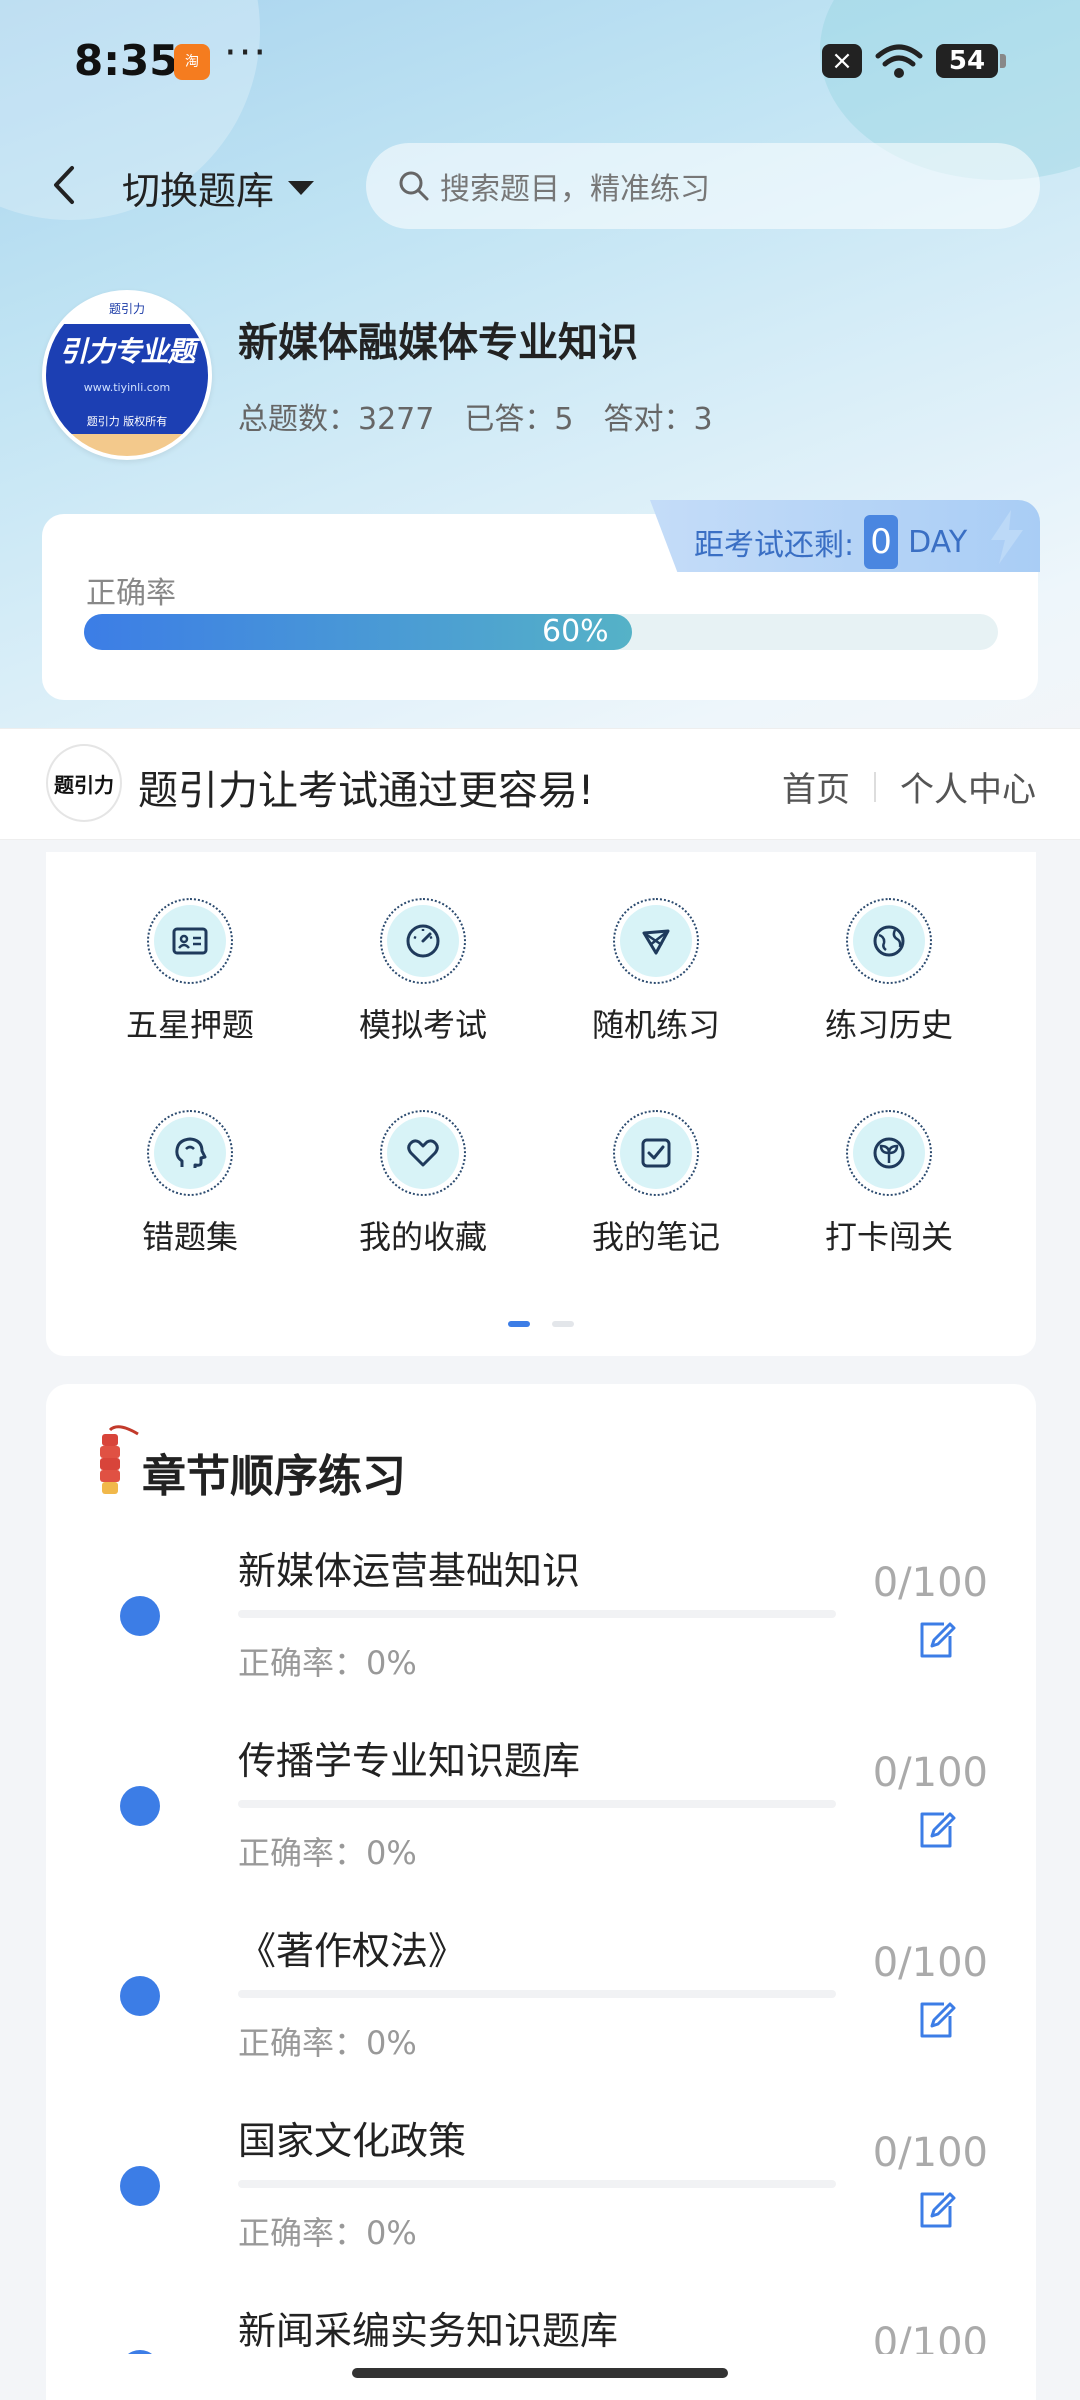 This screenshot has height=2400, width=1080. What do you see at coordinates (889, 972) in the screenshot?
I see `function-history: 练习历史` at bounding box center [889, 972].